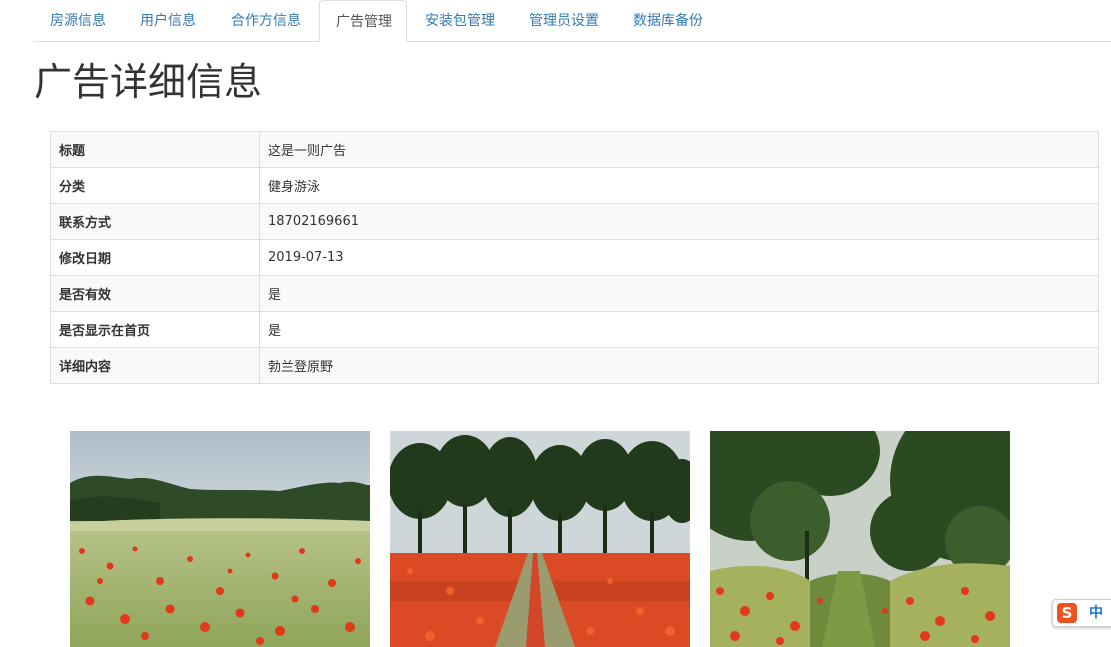 The height and width of the screenshot is (647, 1111). I want to click on tab-house-info: 房源信息, so click(78, 21).